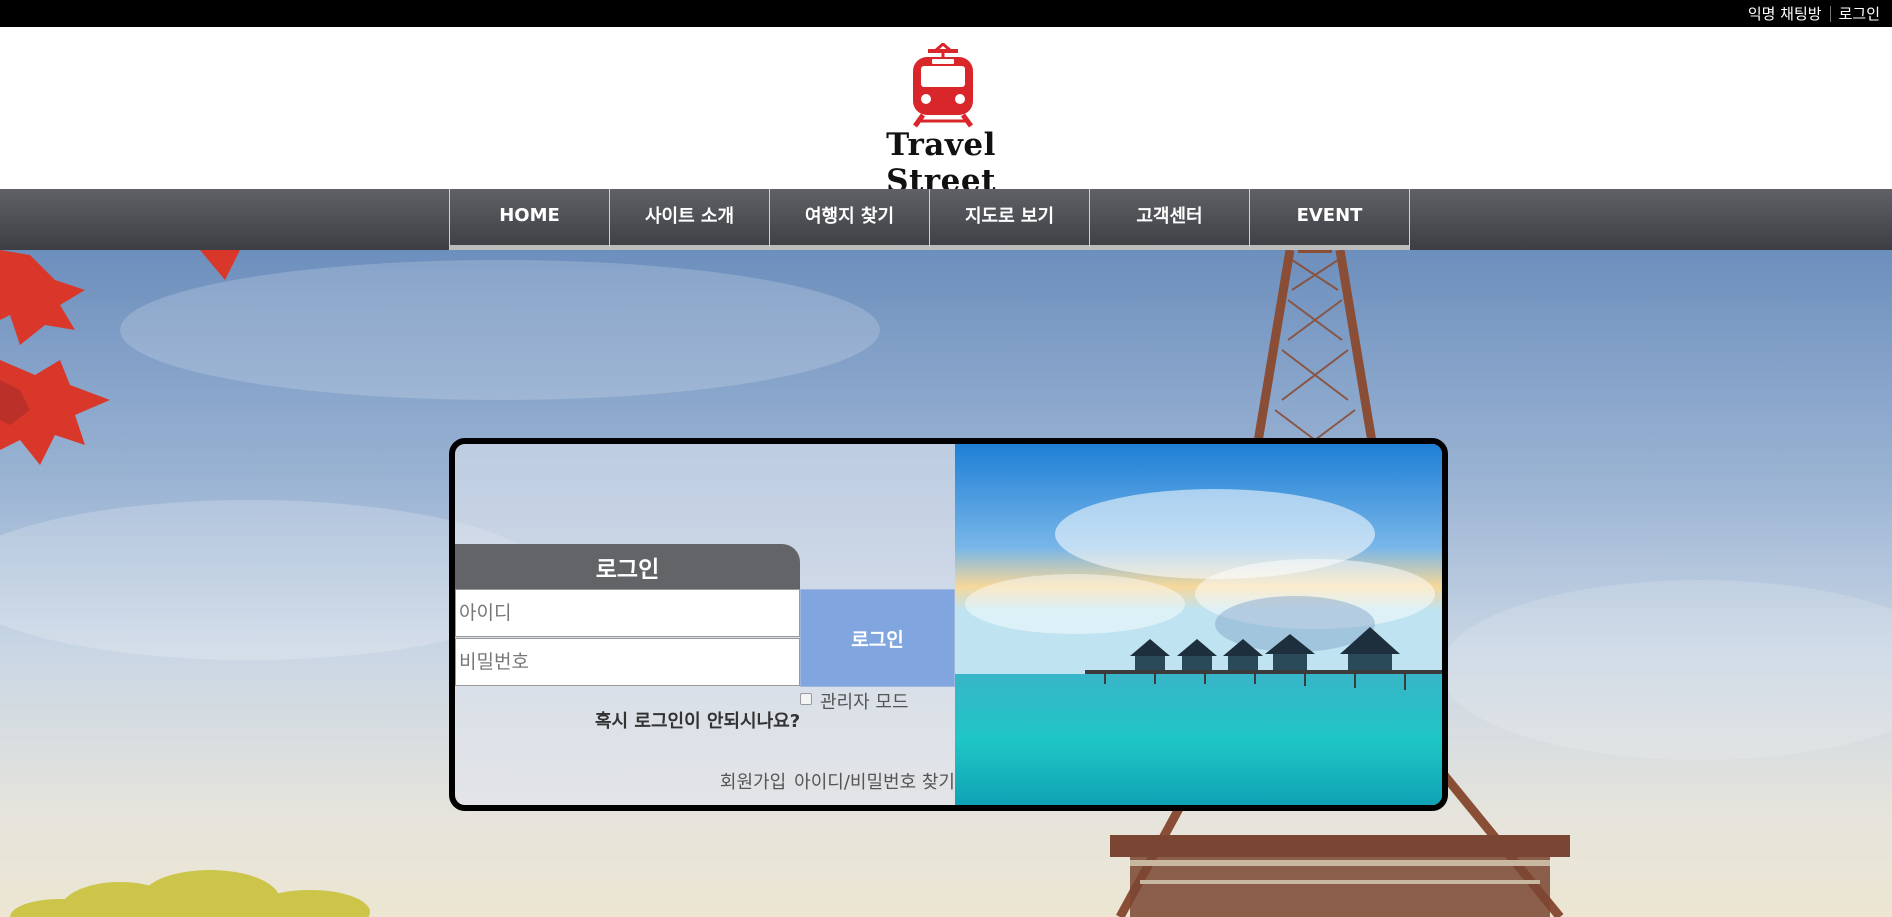 The width and height of the screenshot is (1892, 917). What do you see at coordinates (874, 781) in the screenshot?
I see `find-account-link: 아이디/비밀번호 찾기` at bounding box center [874, 781].